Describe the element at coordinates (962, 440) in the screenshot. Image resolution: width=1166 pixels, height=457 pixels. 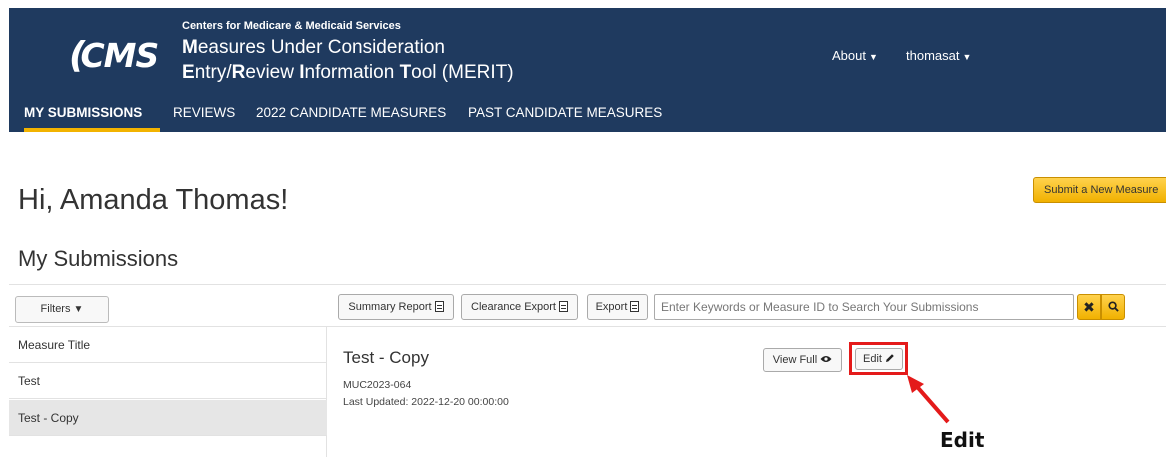
I see `annotation-label: Edit` at that location.